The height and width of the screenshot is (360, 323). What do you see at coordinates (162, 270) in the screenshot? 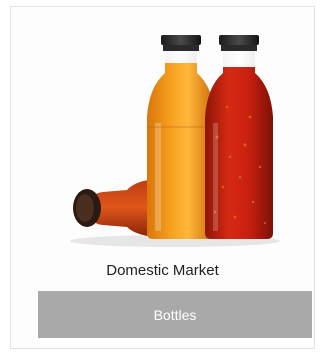
I see `product-title: Domestic Market` at bounding box center [162, 270].